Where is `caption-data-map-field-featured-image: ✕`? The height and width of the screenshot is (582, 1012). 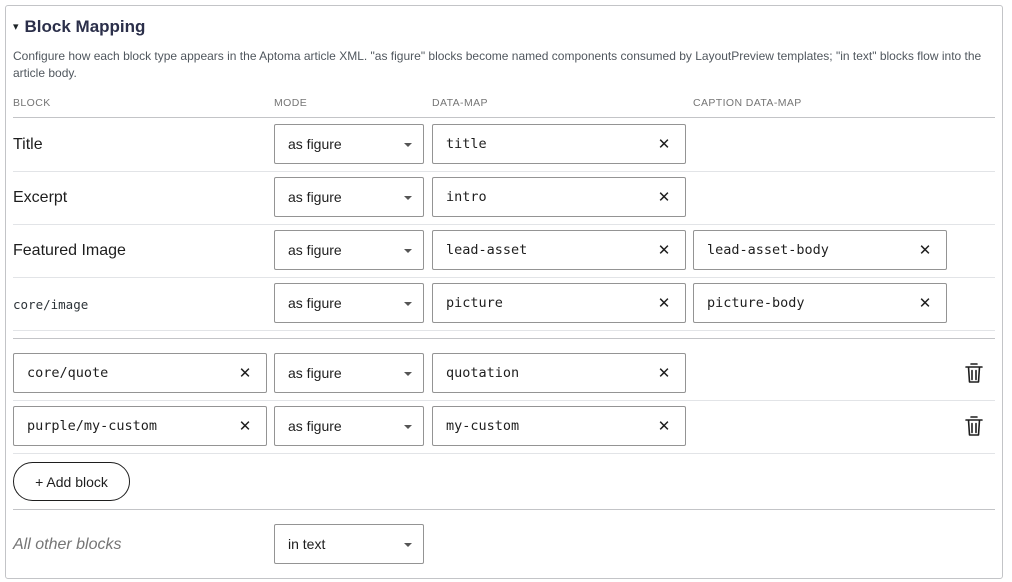
caption-data-map-field-featured-image: ✕ is located at coordinates (820, 250).